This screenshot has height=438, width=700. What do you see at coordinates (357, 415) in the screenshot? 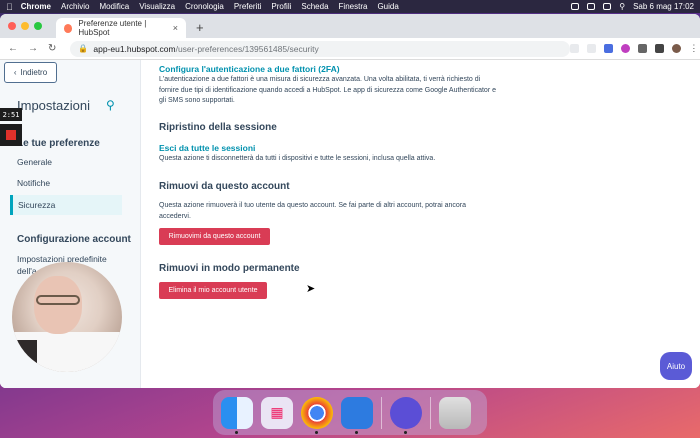
I see `thunderbird-icon` at bounding box center [357, 415].